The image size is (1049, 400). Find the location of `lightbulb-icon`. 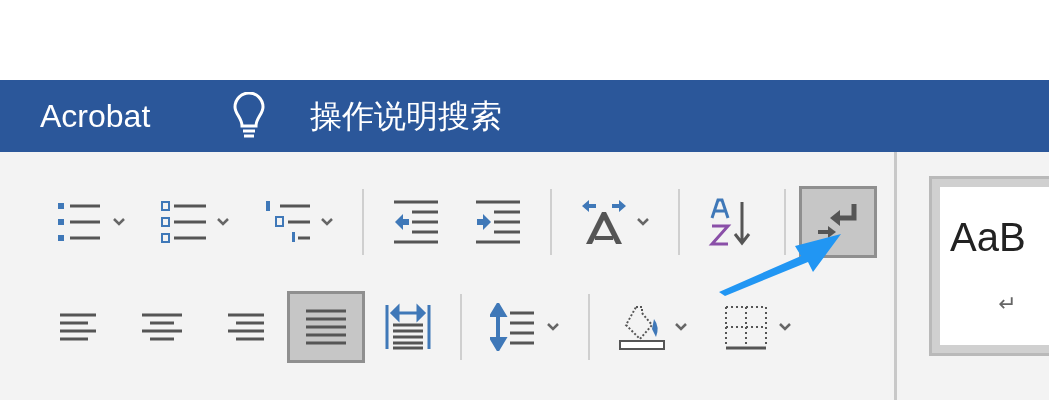

lightbulb-icon is located at coordinates (249, 116).